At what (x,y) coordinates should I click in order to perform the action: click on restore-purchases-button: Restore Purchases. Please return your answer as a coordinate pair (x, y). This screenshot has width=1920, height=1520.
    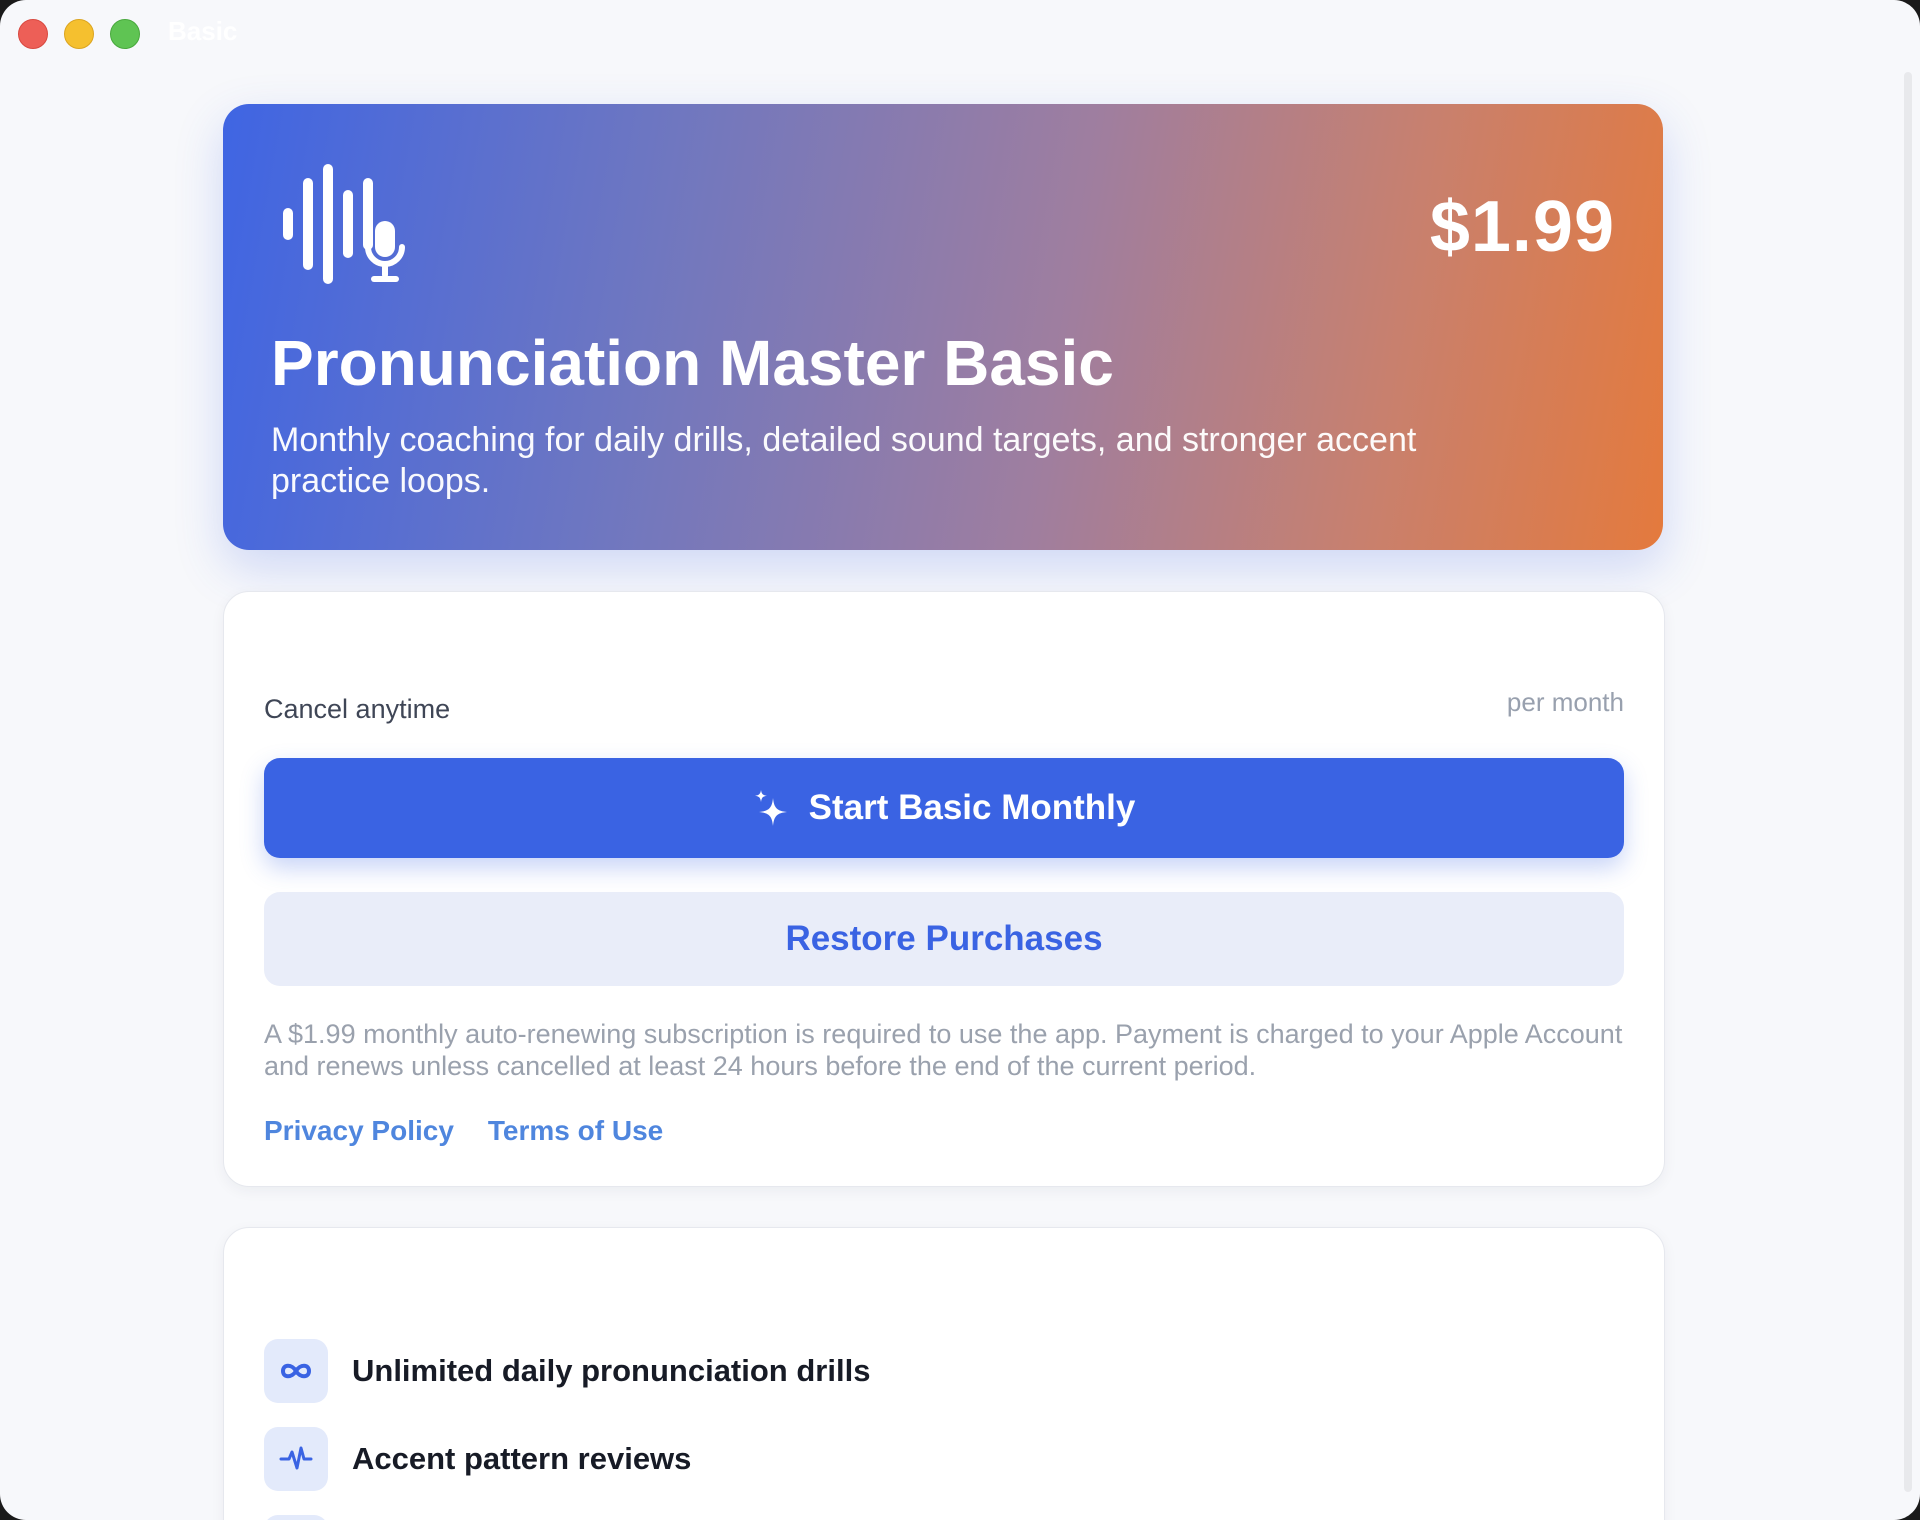
    Looking at the image, I should click on (944, 939).